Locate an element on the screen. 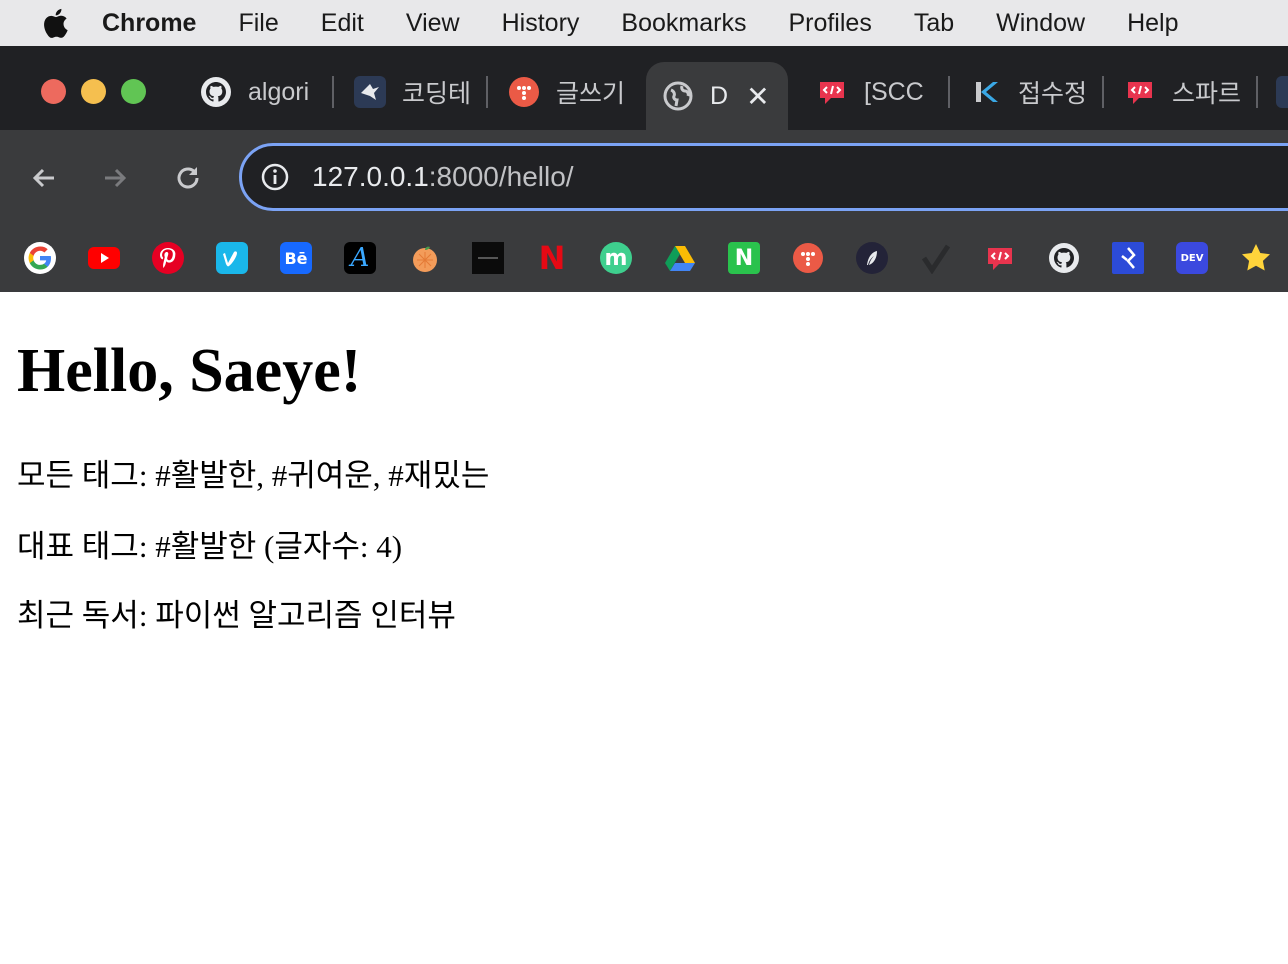 This screenshot has width=1288, height=964. tab-title: algori is located at coordinates (279, 91).